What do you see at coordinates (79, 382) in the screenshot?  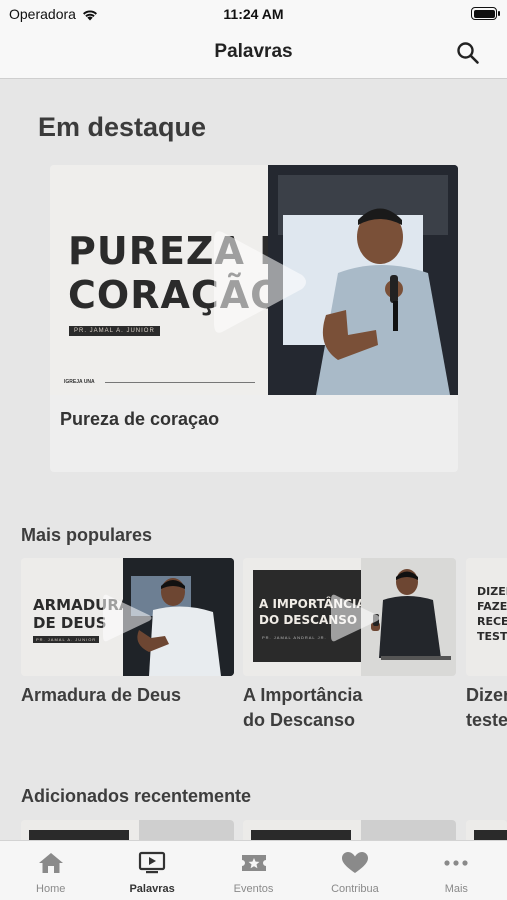 I see `poster-brand: IGREJA UNA` at bounding box center [79, 382].